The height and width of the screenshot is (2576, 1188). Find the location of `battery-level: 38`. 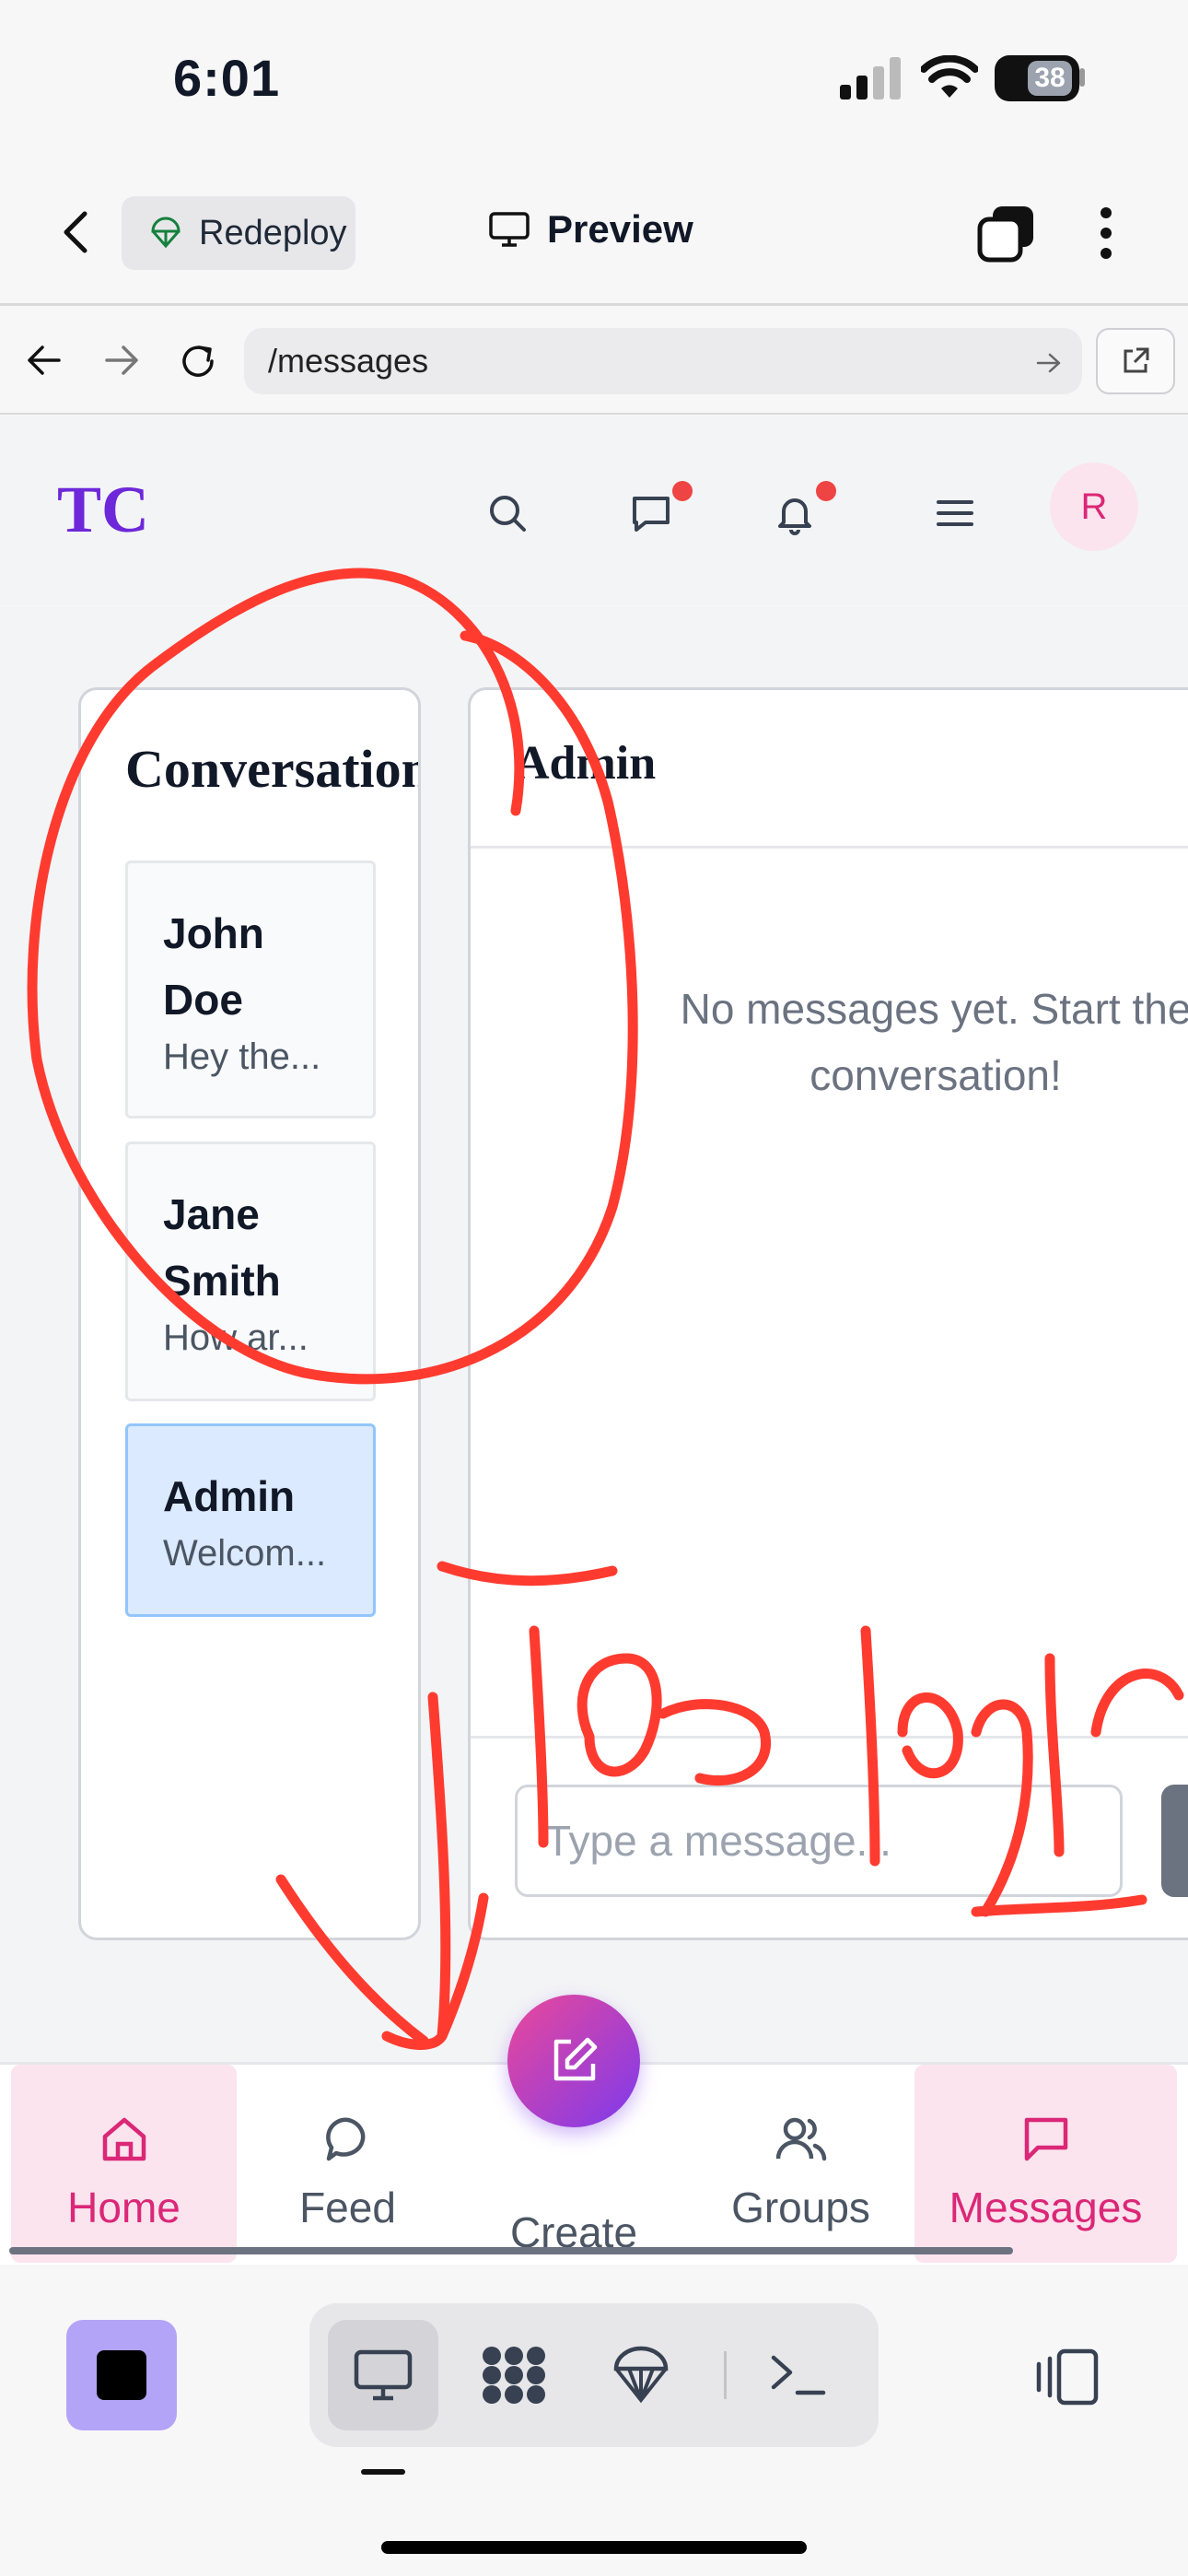

battery-level: 38 is located at coordinates (1050, 78).